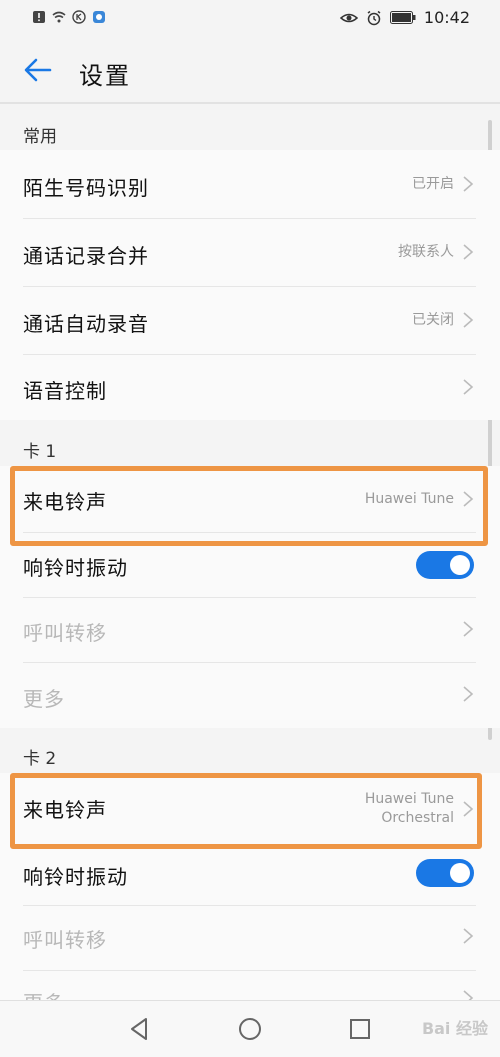 This screenshot has width=500, height=1057. Describe the element at coordinates (433, 184) in the screenshot. I see `row-value: 已开启` at that location.